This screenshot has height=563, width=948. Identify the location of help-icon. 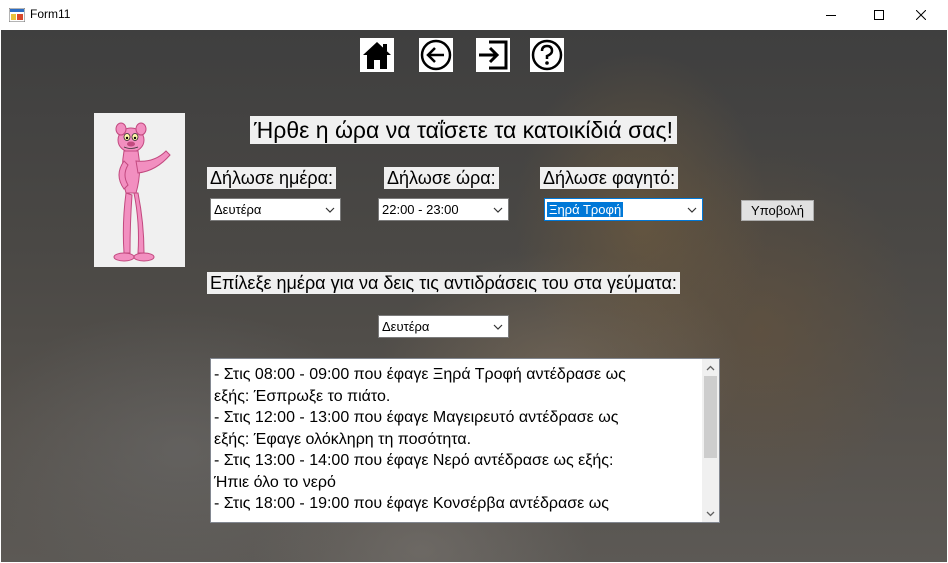
(547, 55).